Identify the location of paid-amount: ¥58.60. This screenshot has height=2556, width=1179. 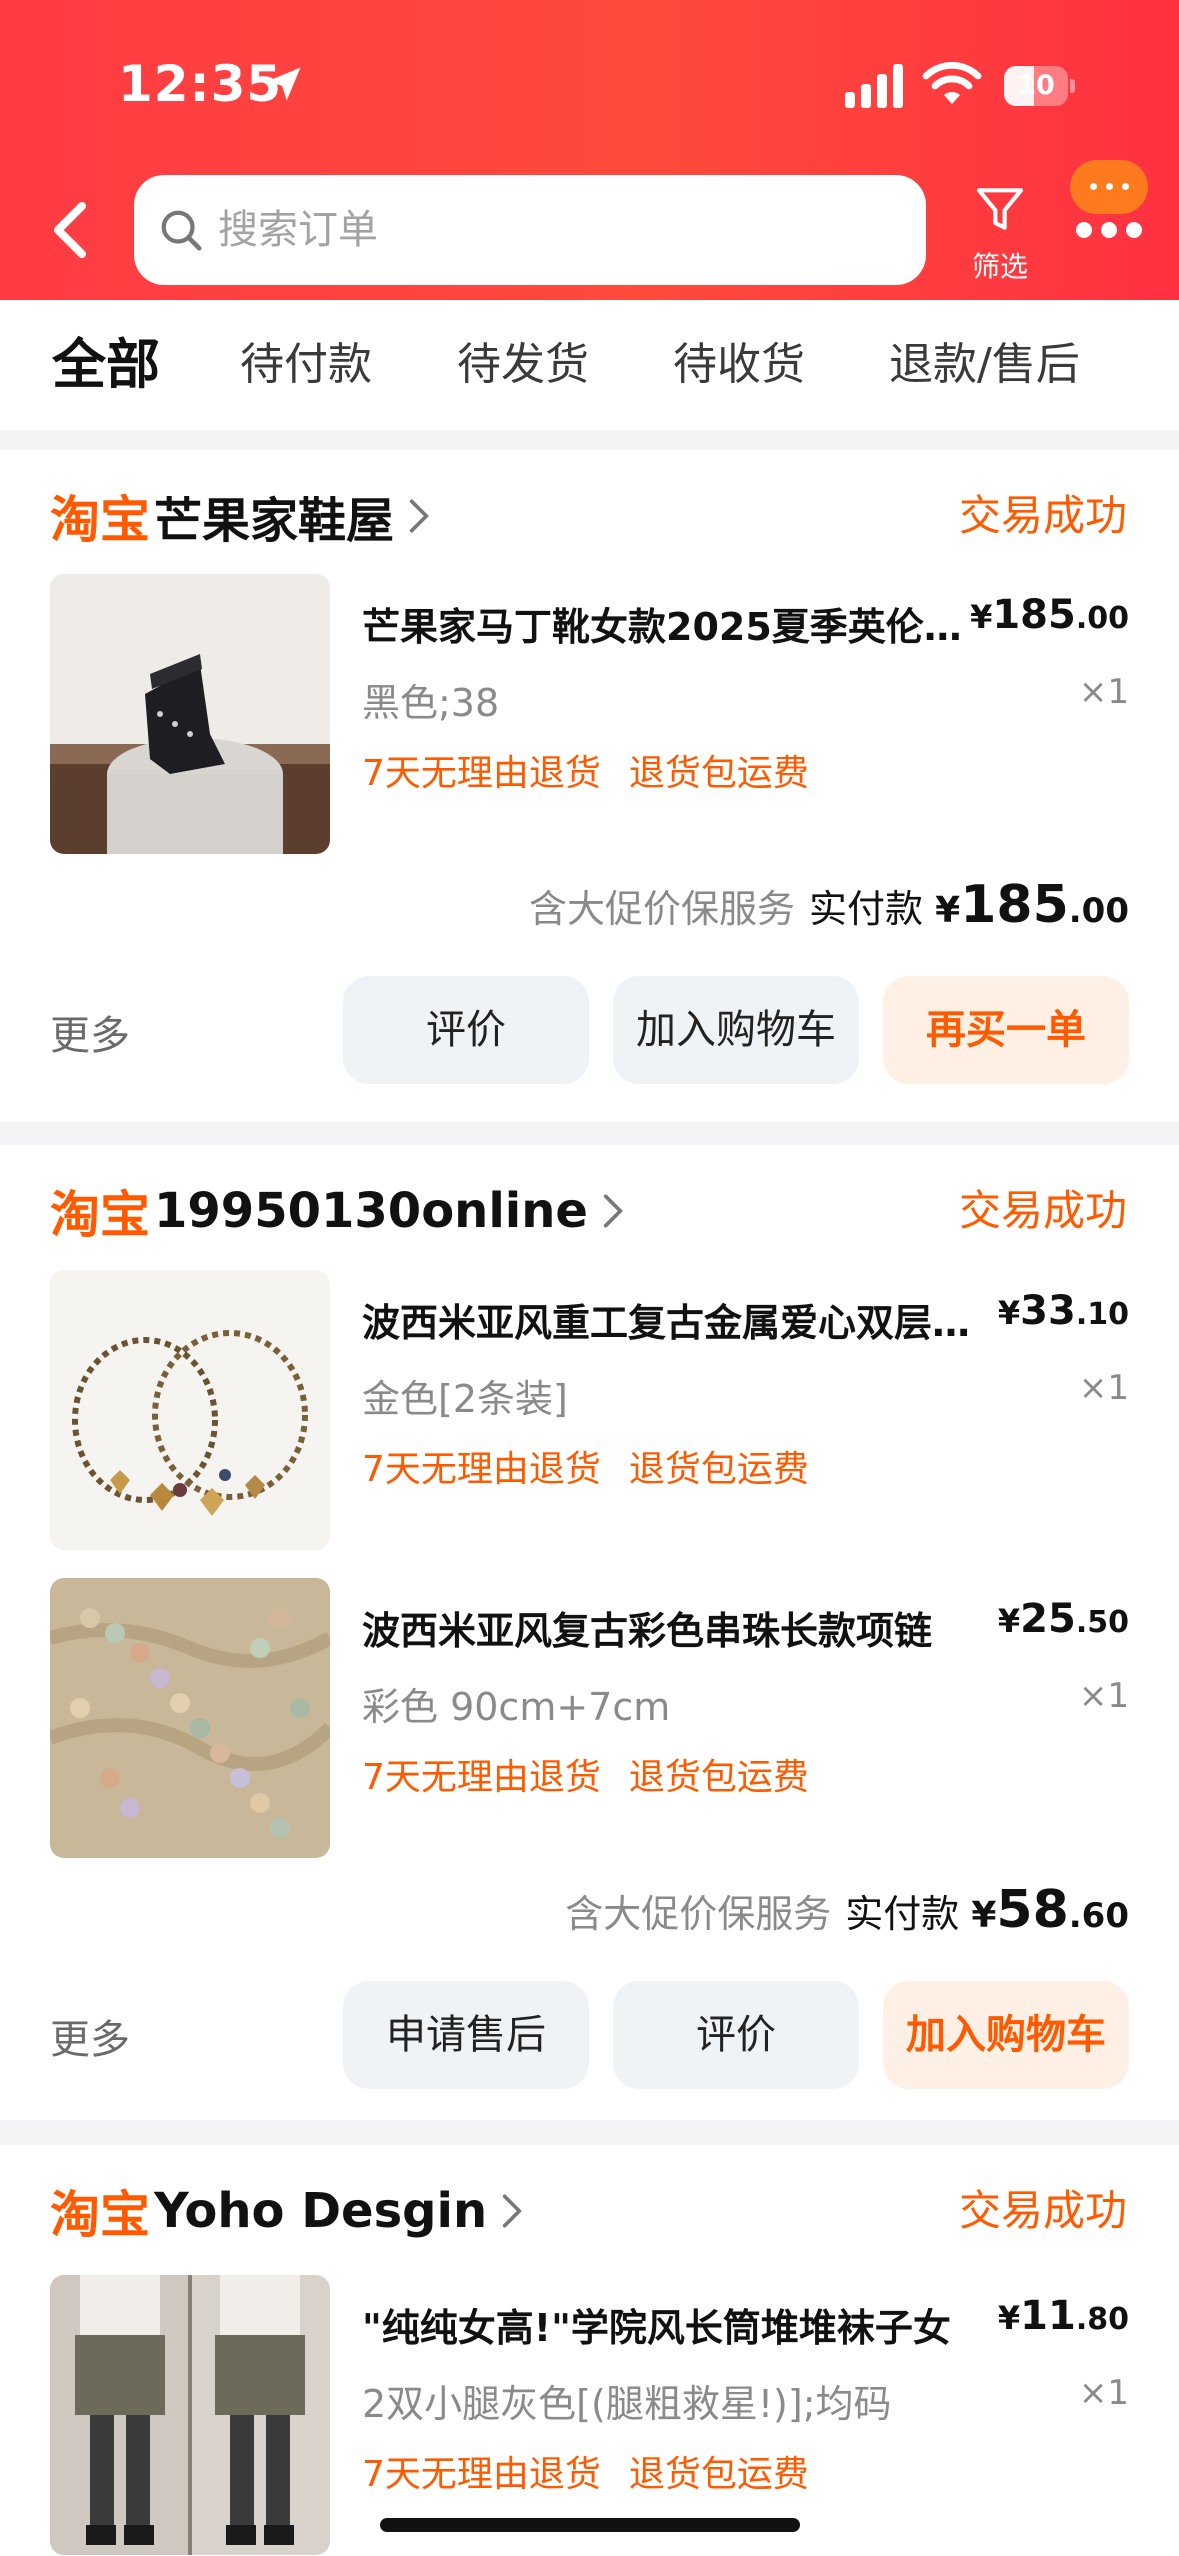
(1050, 1910).